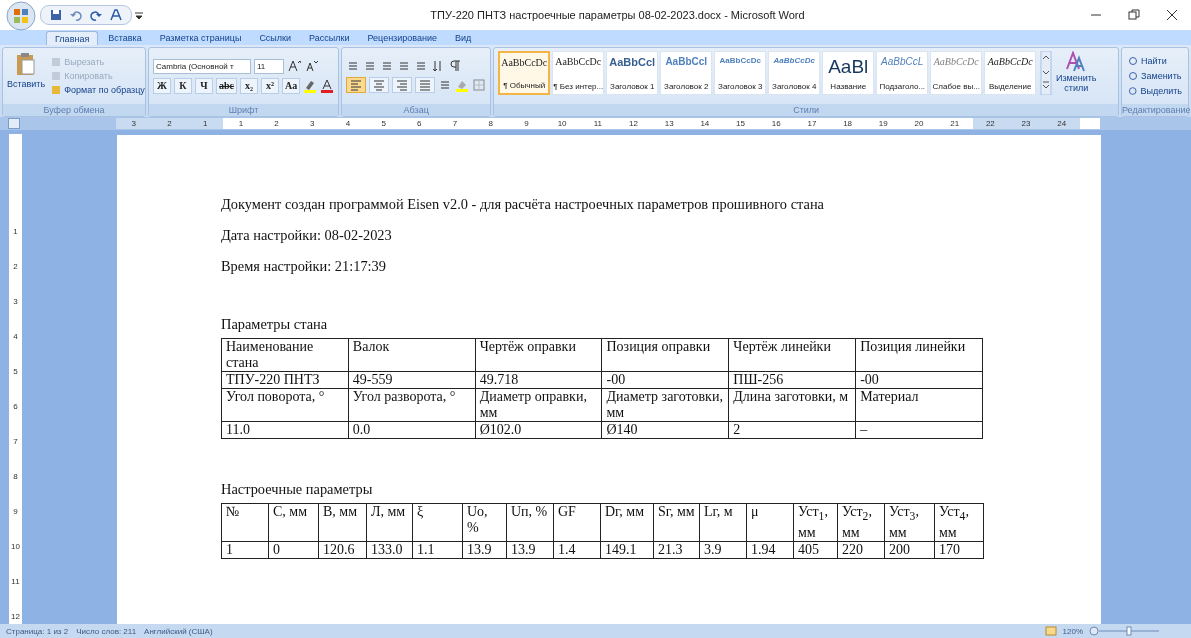 This screenshot has width=1191, height=638. Describe the element at coordinates (329, 38) in the screenshot. I see `ribbon-tab: Рассылки` at that location.